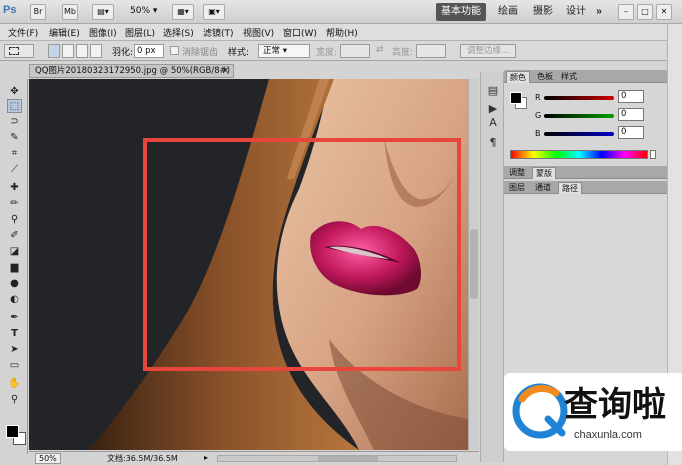  Describe the element at coordinates (96, 51) in the screenshot. I see `intersect-selection-icon` at that location.